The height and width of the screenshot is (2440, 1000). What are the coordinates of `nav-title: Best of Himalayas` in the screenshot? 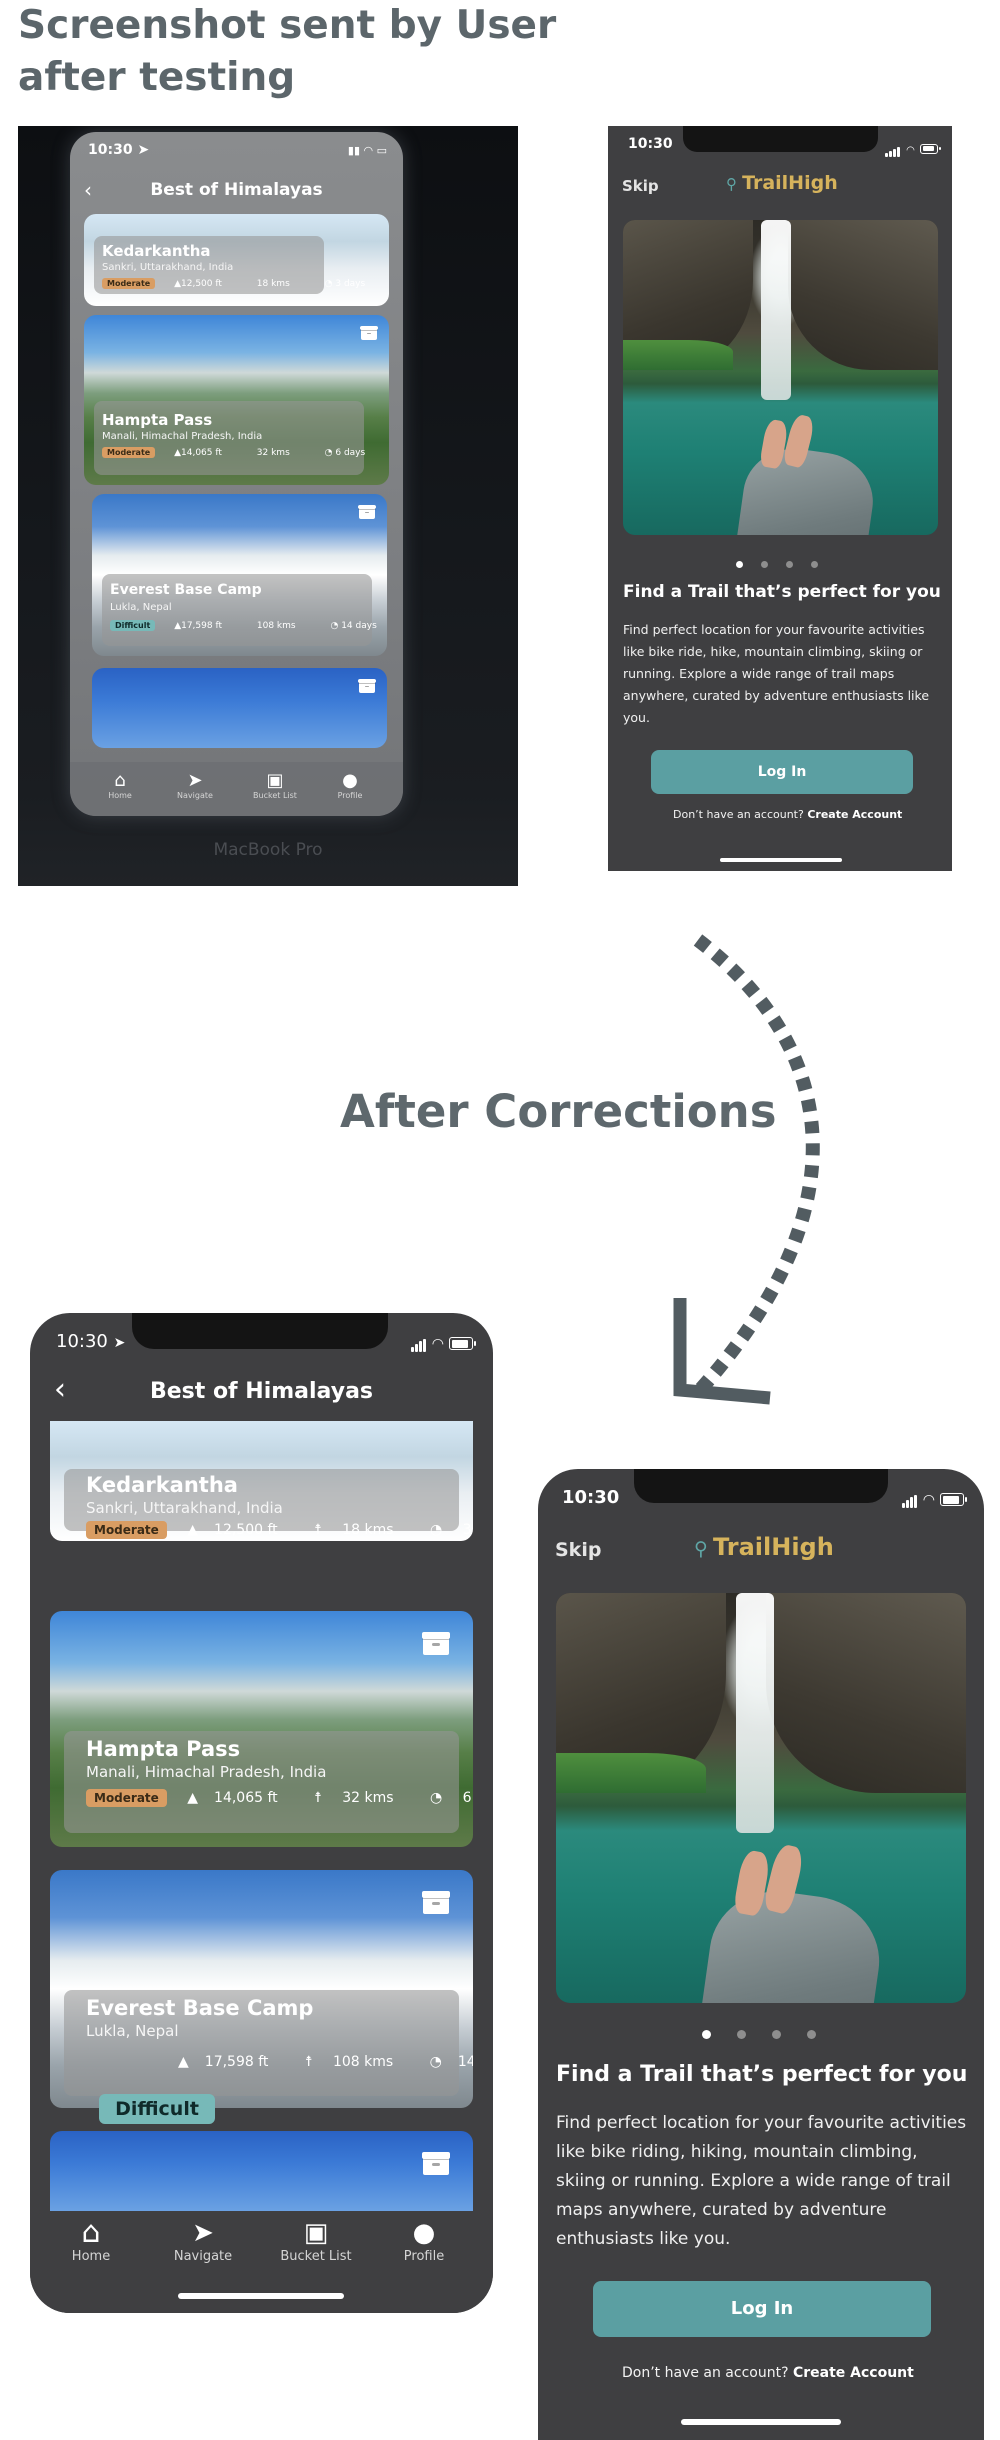 It's located at (261, 1391).